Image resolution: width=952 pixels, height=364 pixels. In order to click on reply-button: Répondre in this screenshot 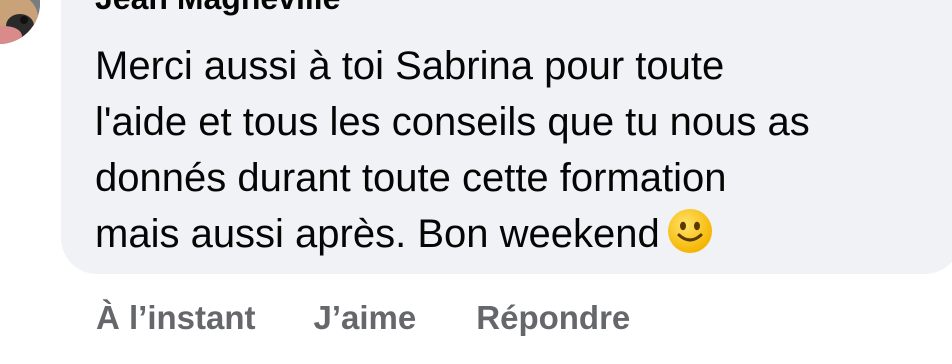, I will do `click(553, 318)`.